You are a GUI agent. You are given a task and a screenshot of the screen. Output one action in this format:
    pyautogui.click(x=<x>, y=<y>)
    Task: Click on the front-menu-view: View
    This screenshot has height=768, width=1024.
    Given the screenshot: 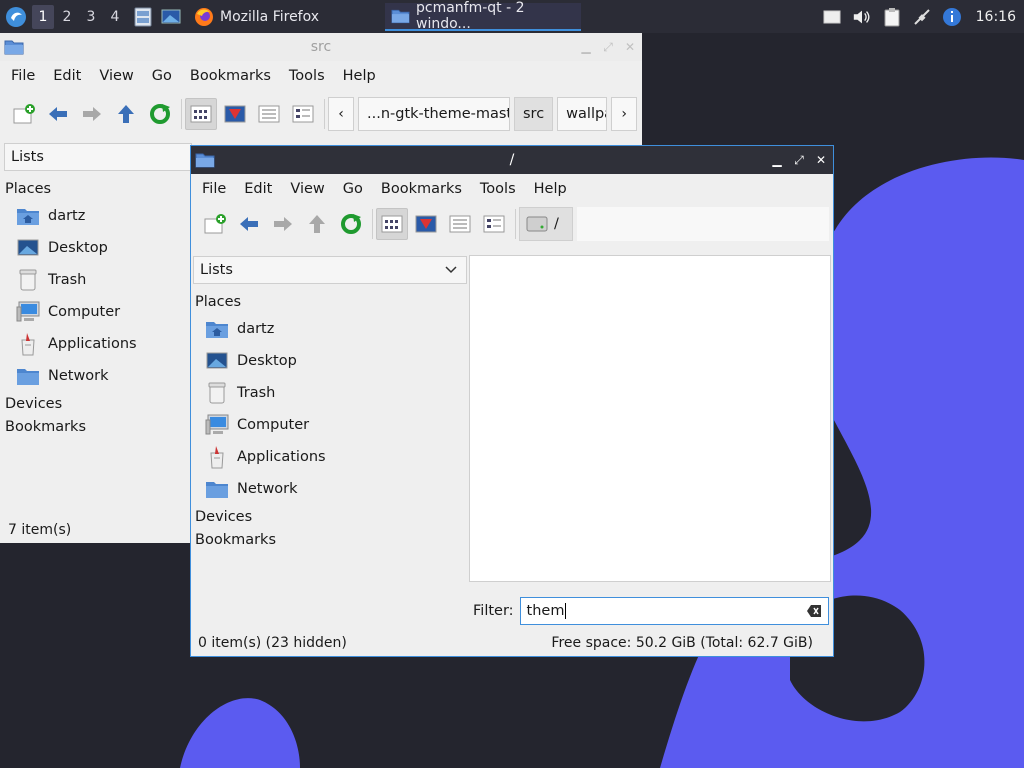 What is the action you would take?
    pyautogui.click(x=307, y=189)
    